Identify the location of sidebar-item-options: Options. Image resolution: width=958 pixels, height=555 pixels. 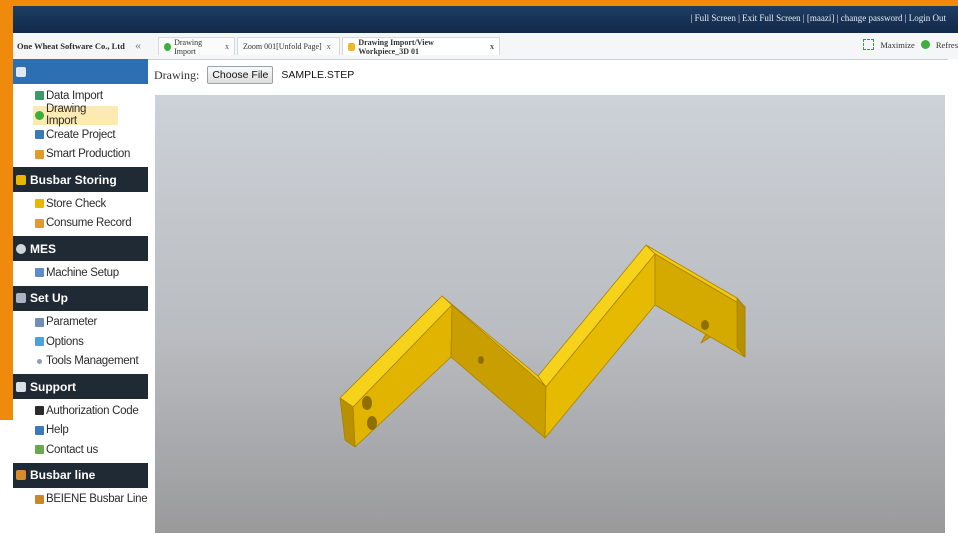
(80, 342).